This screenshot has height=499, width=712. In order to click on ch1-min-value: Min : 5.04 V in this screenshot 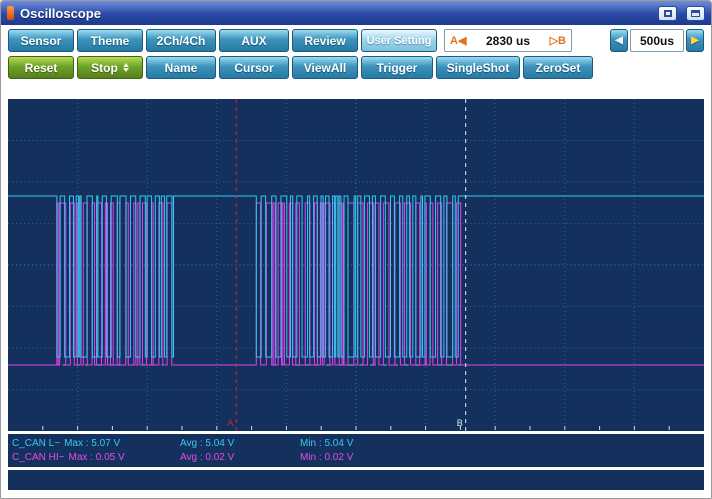, I will do `click(327, 443)`.